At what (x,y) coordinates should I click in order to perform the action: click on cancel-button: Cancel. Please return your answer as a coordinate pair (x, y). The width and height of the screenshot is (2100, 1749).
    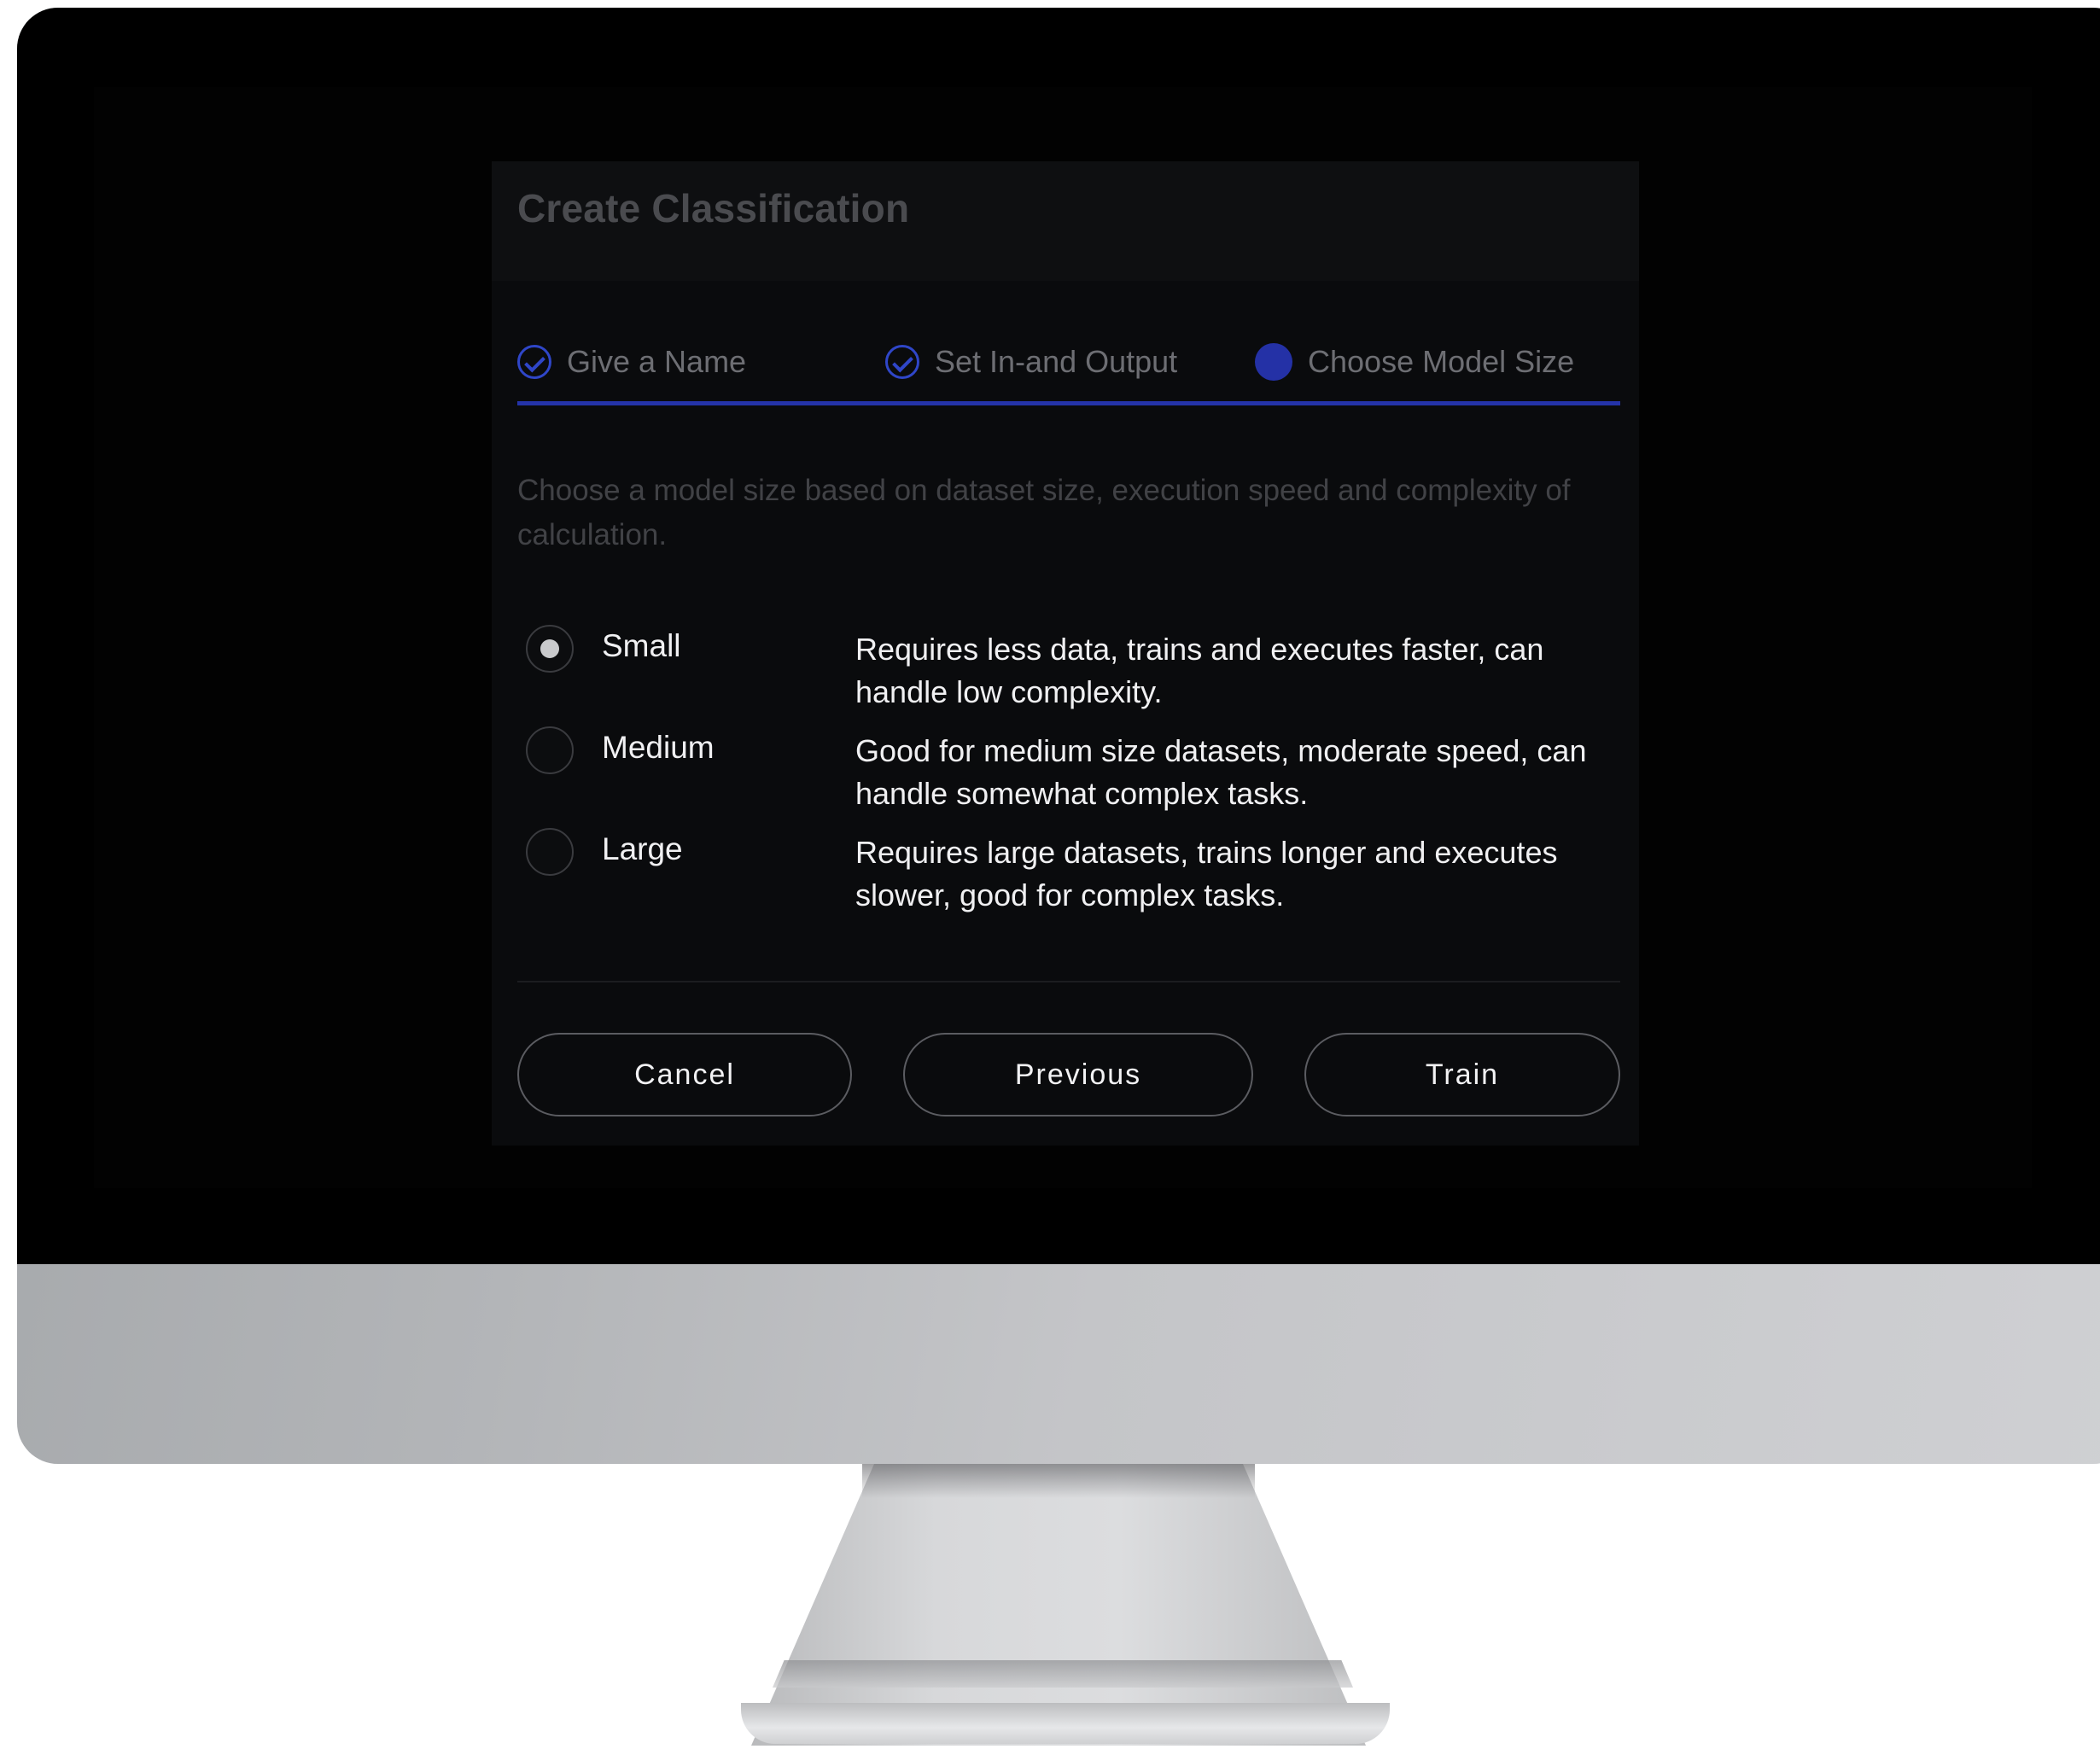
    Looking at the image, I should click on (684, 1074).